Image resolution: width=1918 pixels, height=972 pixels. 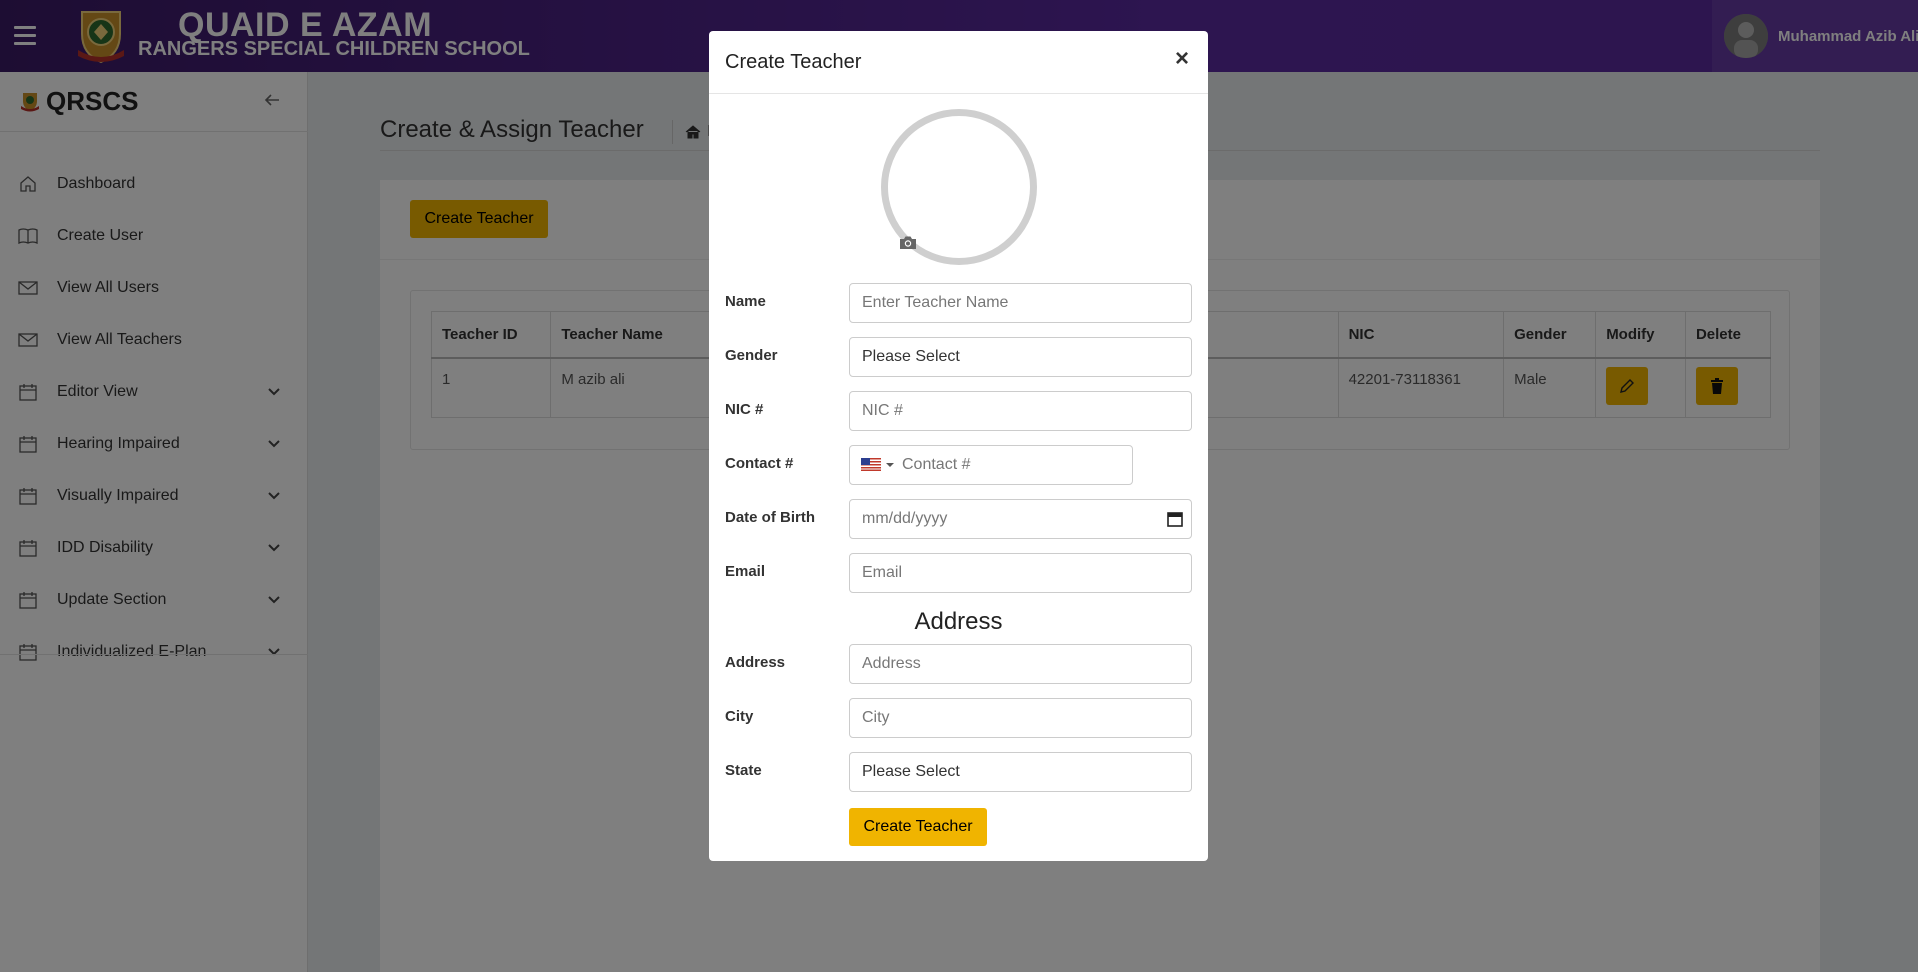 I want to click on state-row: State Please Select, so click(x=958, y=772).